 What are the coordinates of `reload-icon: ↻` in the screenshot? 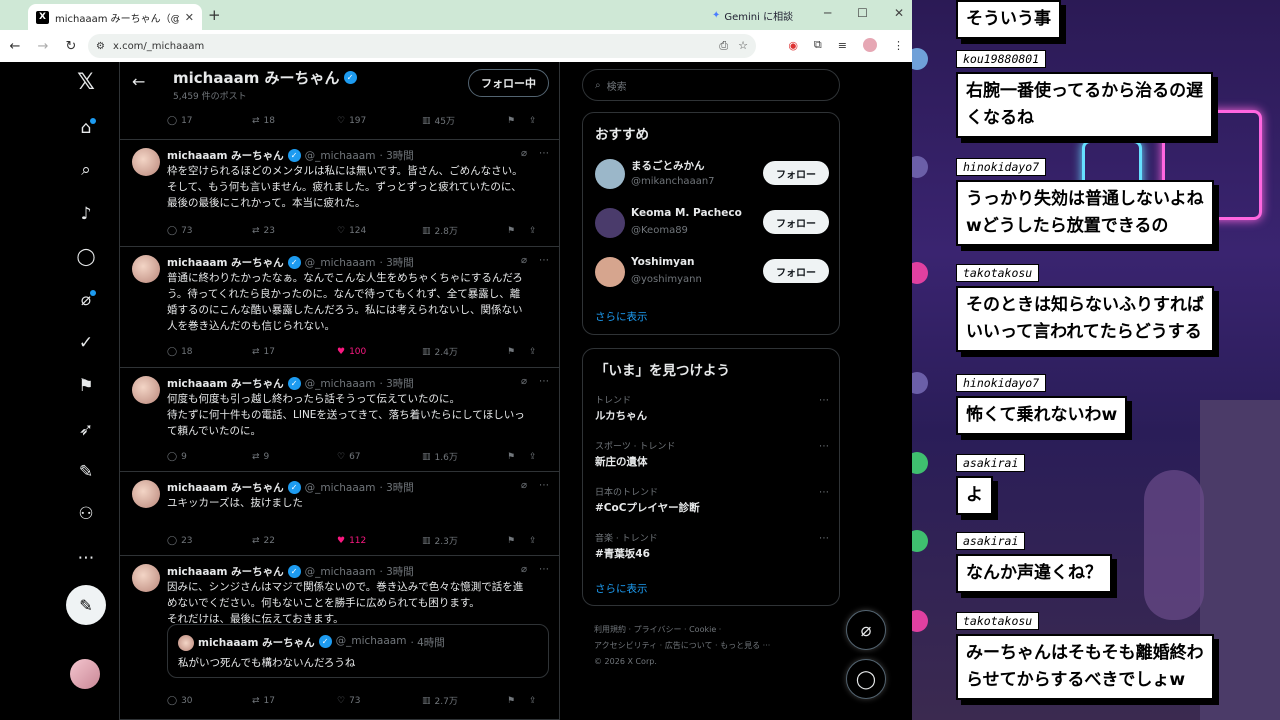 It's located at (71, 46).